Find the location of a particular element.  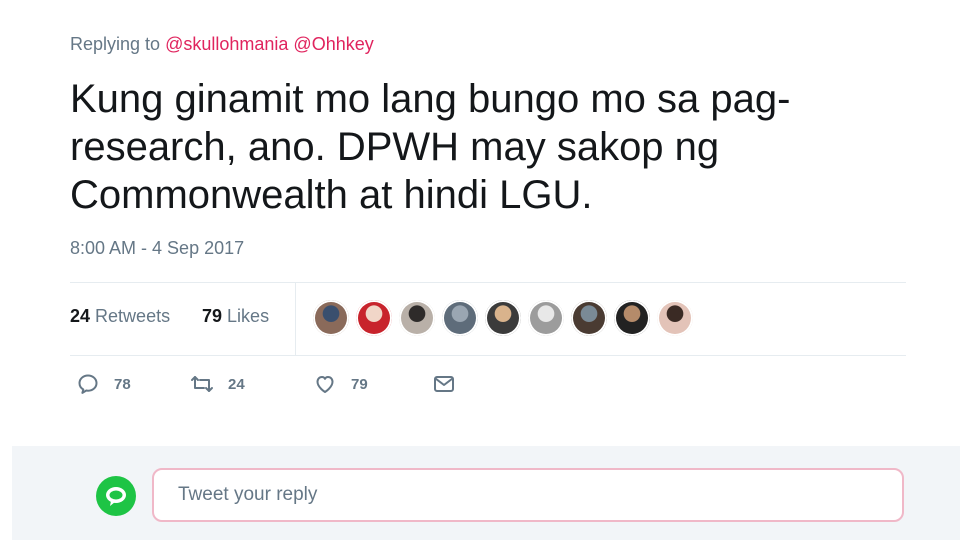

likes-stat: 79 Likes is located at coordinates (235, 316).